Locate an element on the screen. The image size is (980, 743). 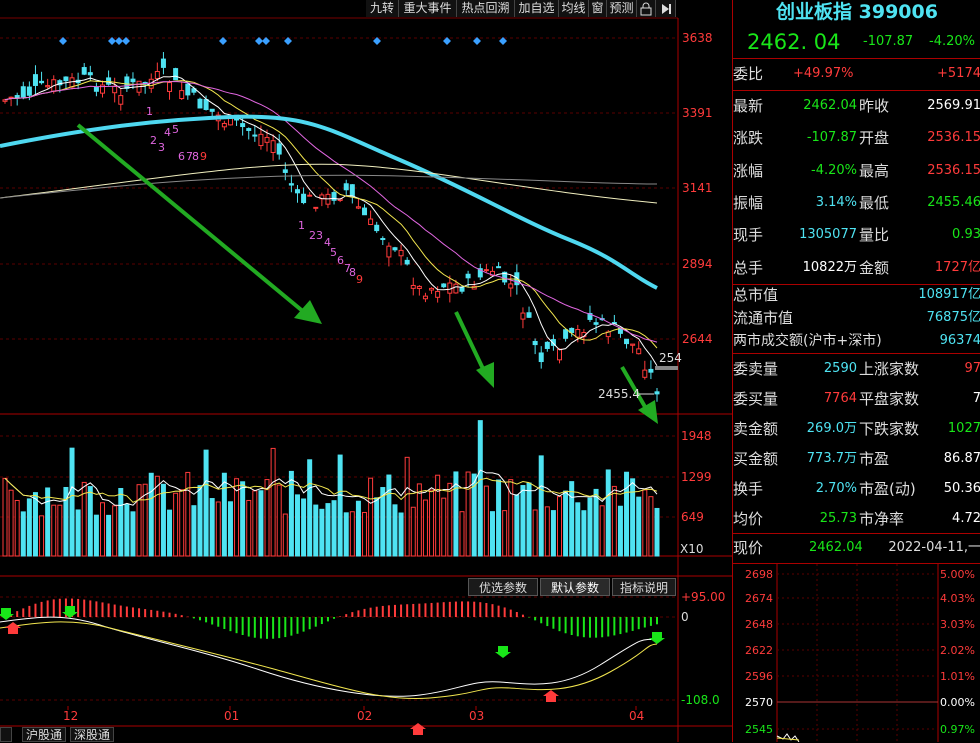
lock-icon is located at coordinates (646, 8).